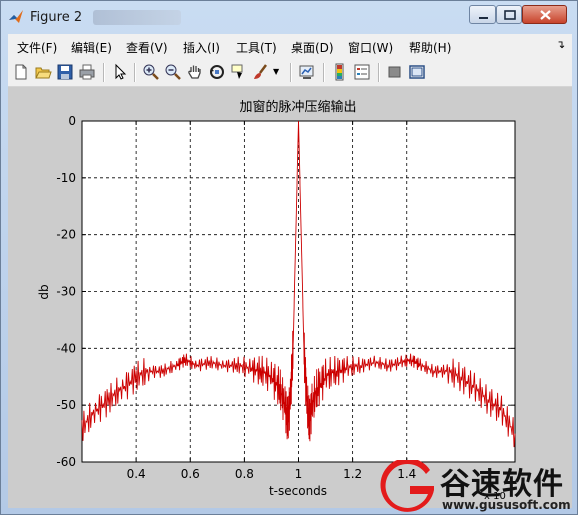 The image size is (578, 515). Describe the element at coordinates (544, 14) in the screenshot. I see `close-button` at that location.